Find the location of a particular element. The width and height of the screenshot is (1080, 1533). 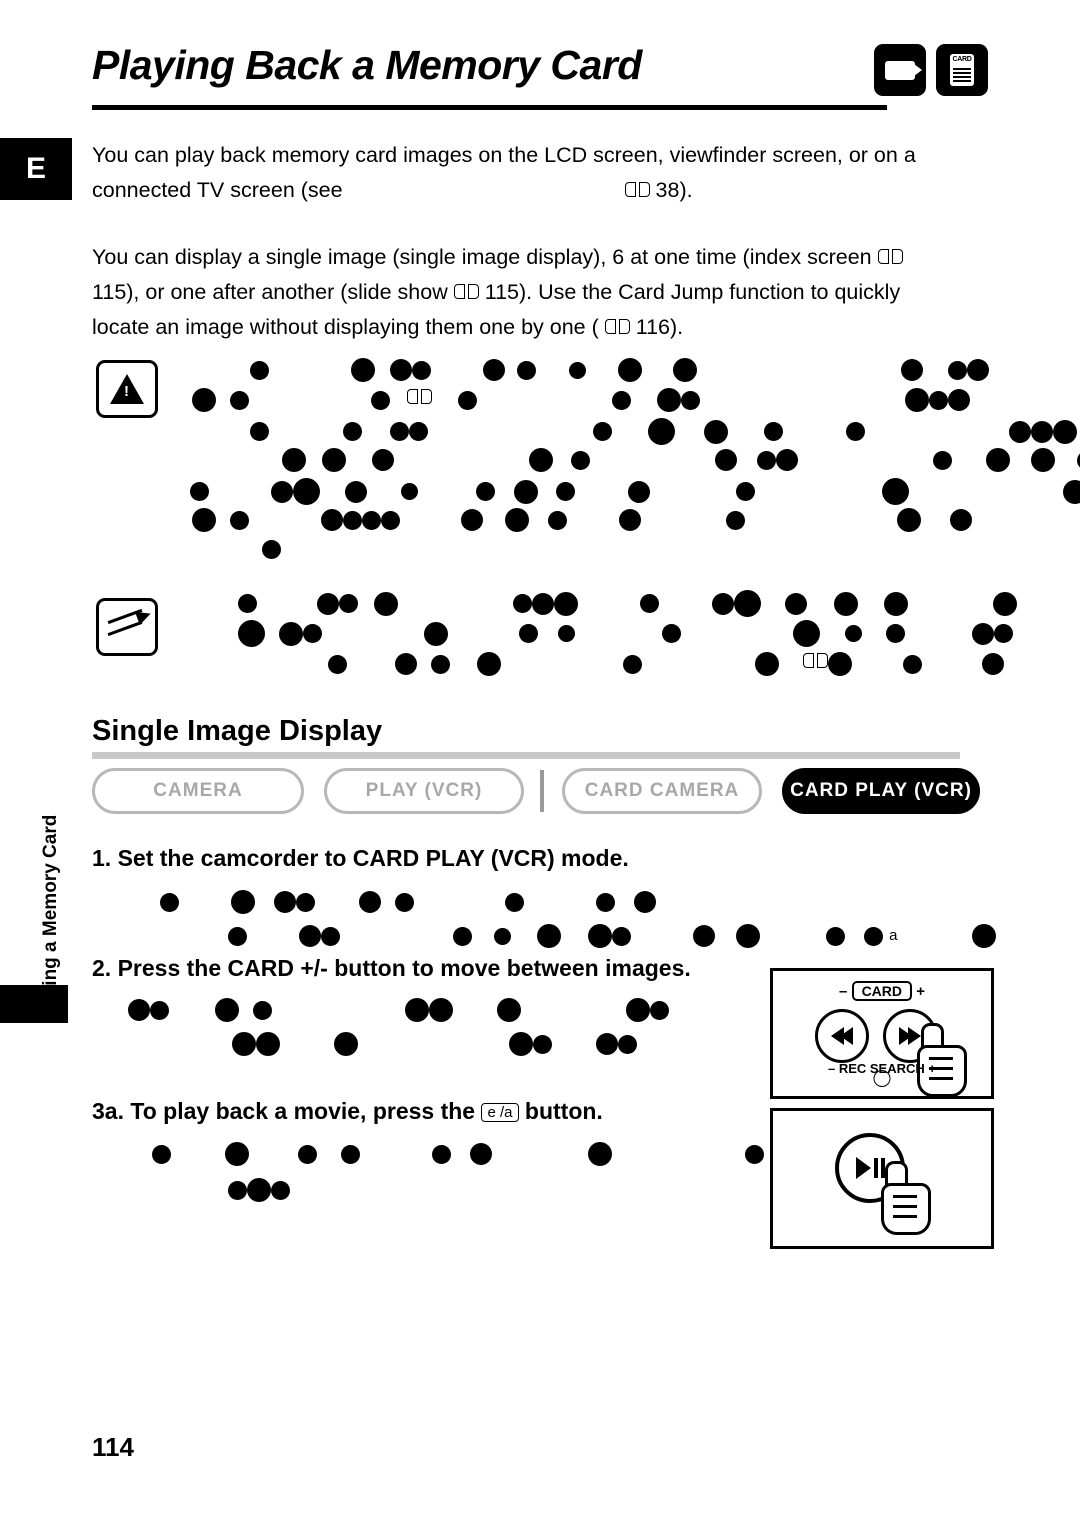

mode-card-play-vcr: CARD PLAY (VCR) is located at coordinates (881, 791).